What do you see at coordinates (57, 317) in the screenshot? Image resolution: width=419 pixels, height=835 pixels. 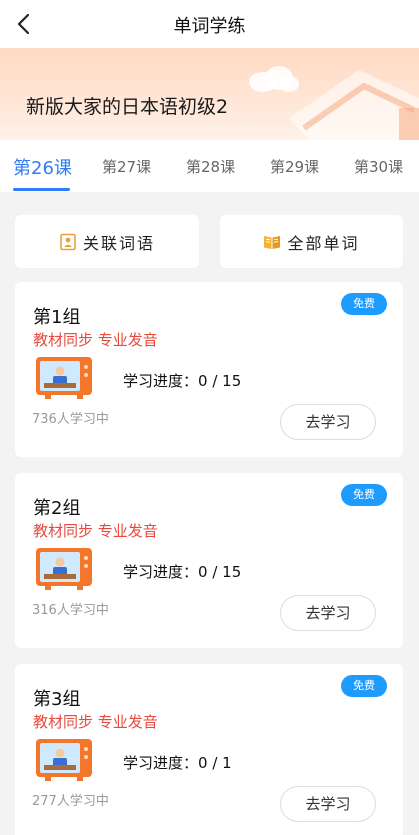 I see `group-title: 第1组` at bounding box center [57, 317].